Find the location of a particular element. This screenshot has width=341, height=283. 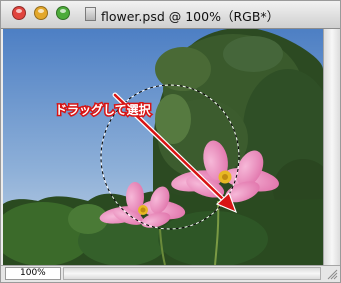

zoom-button is located at coordinates (63, 13).